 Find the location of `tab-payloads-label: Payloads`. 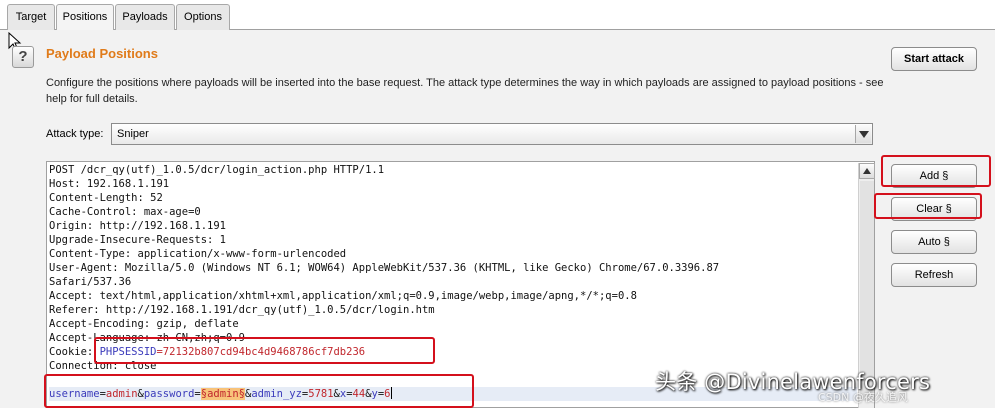

tab-payloads-label: Payloads is located at coordinates (145, 17).